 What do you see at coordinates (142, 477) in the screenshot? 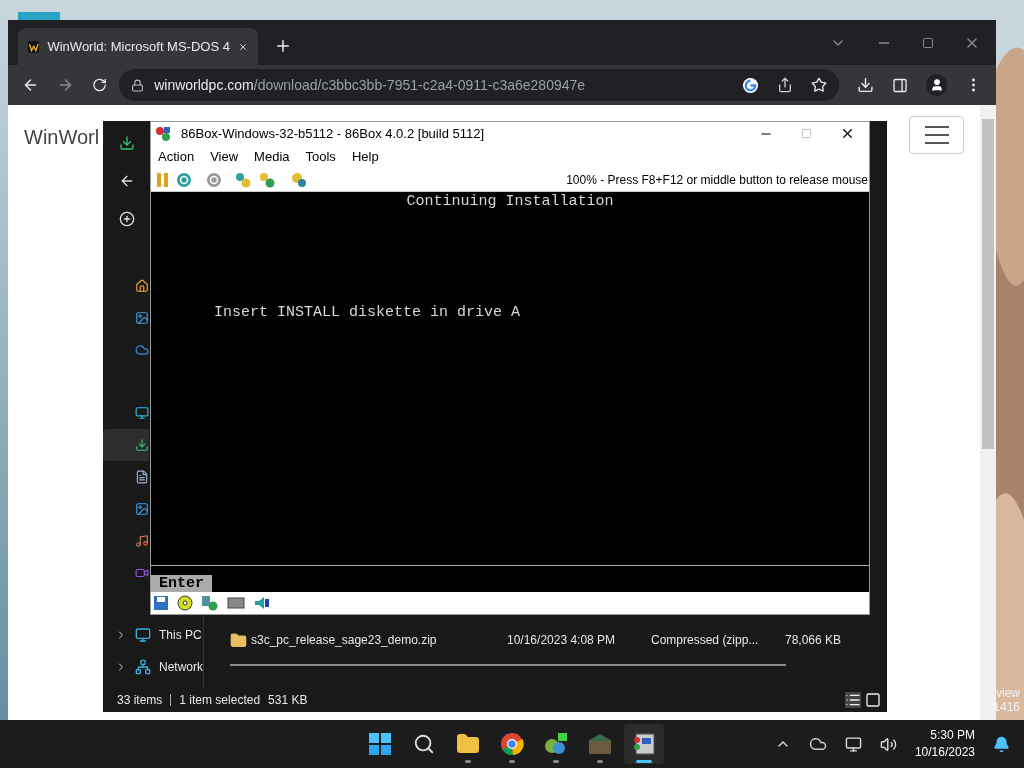
I see `document-icon` at bounding box center [142, 477].